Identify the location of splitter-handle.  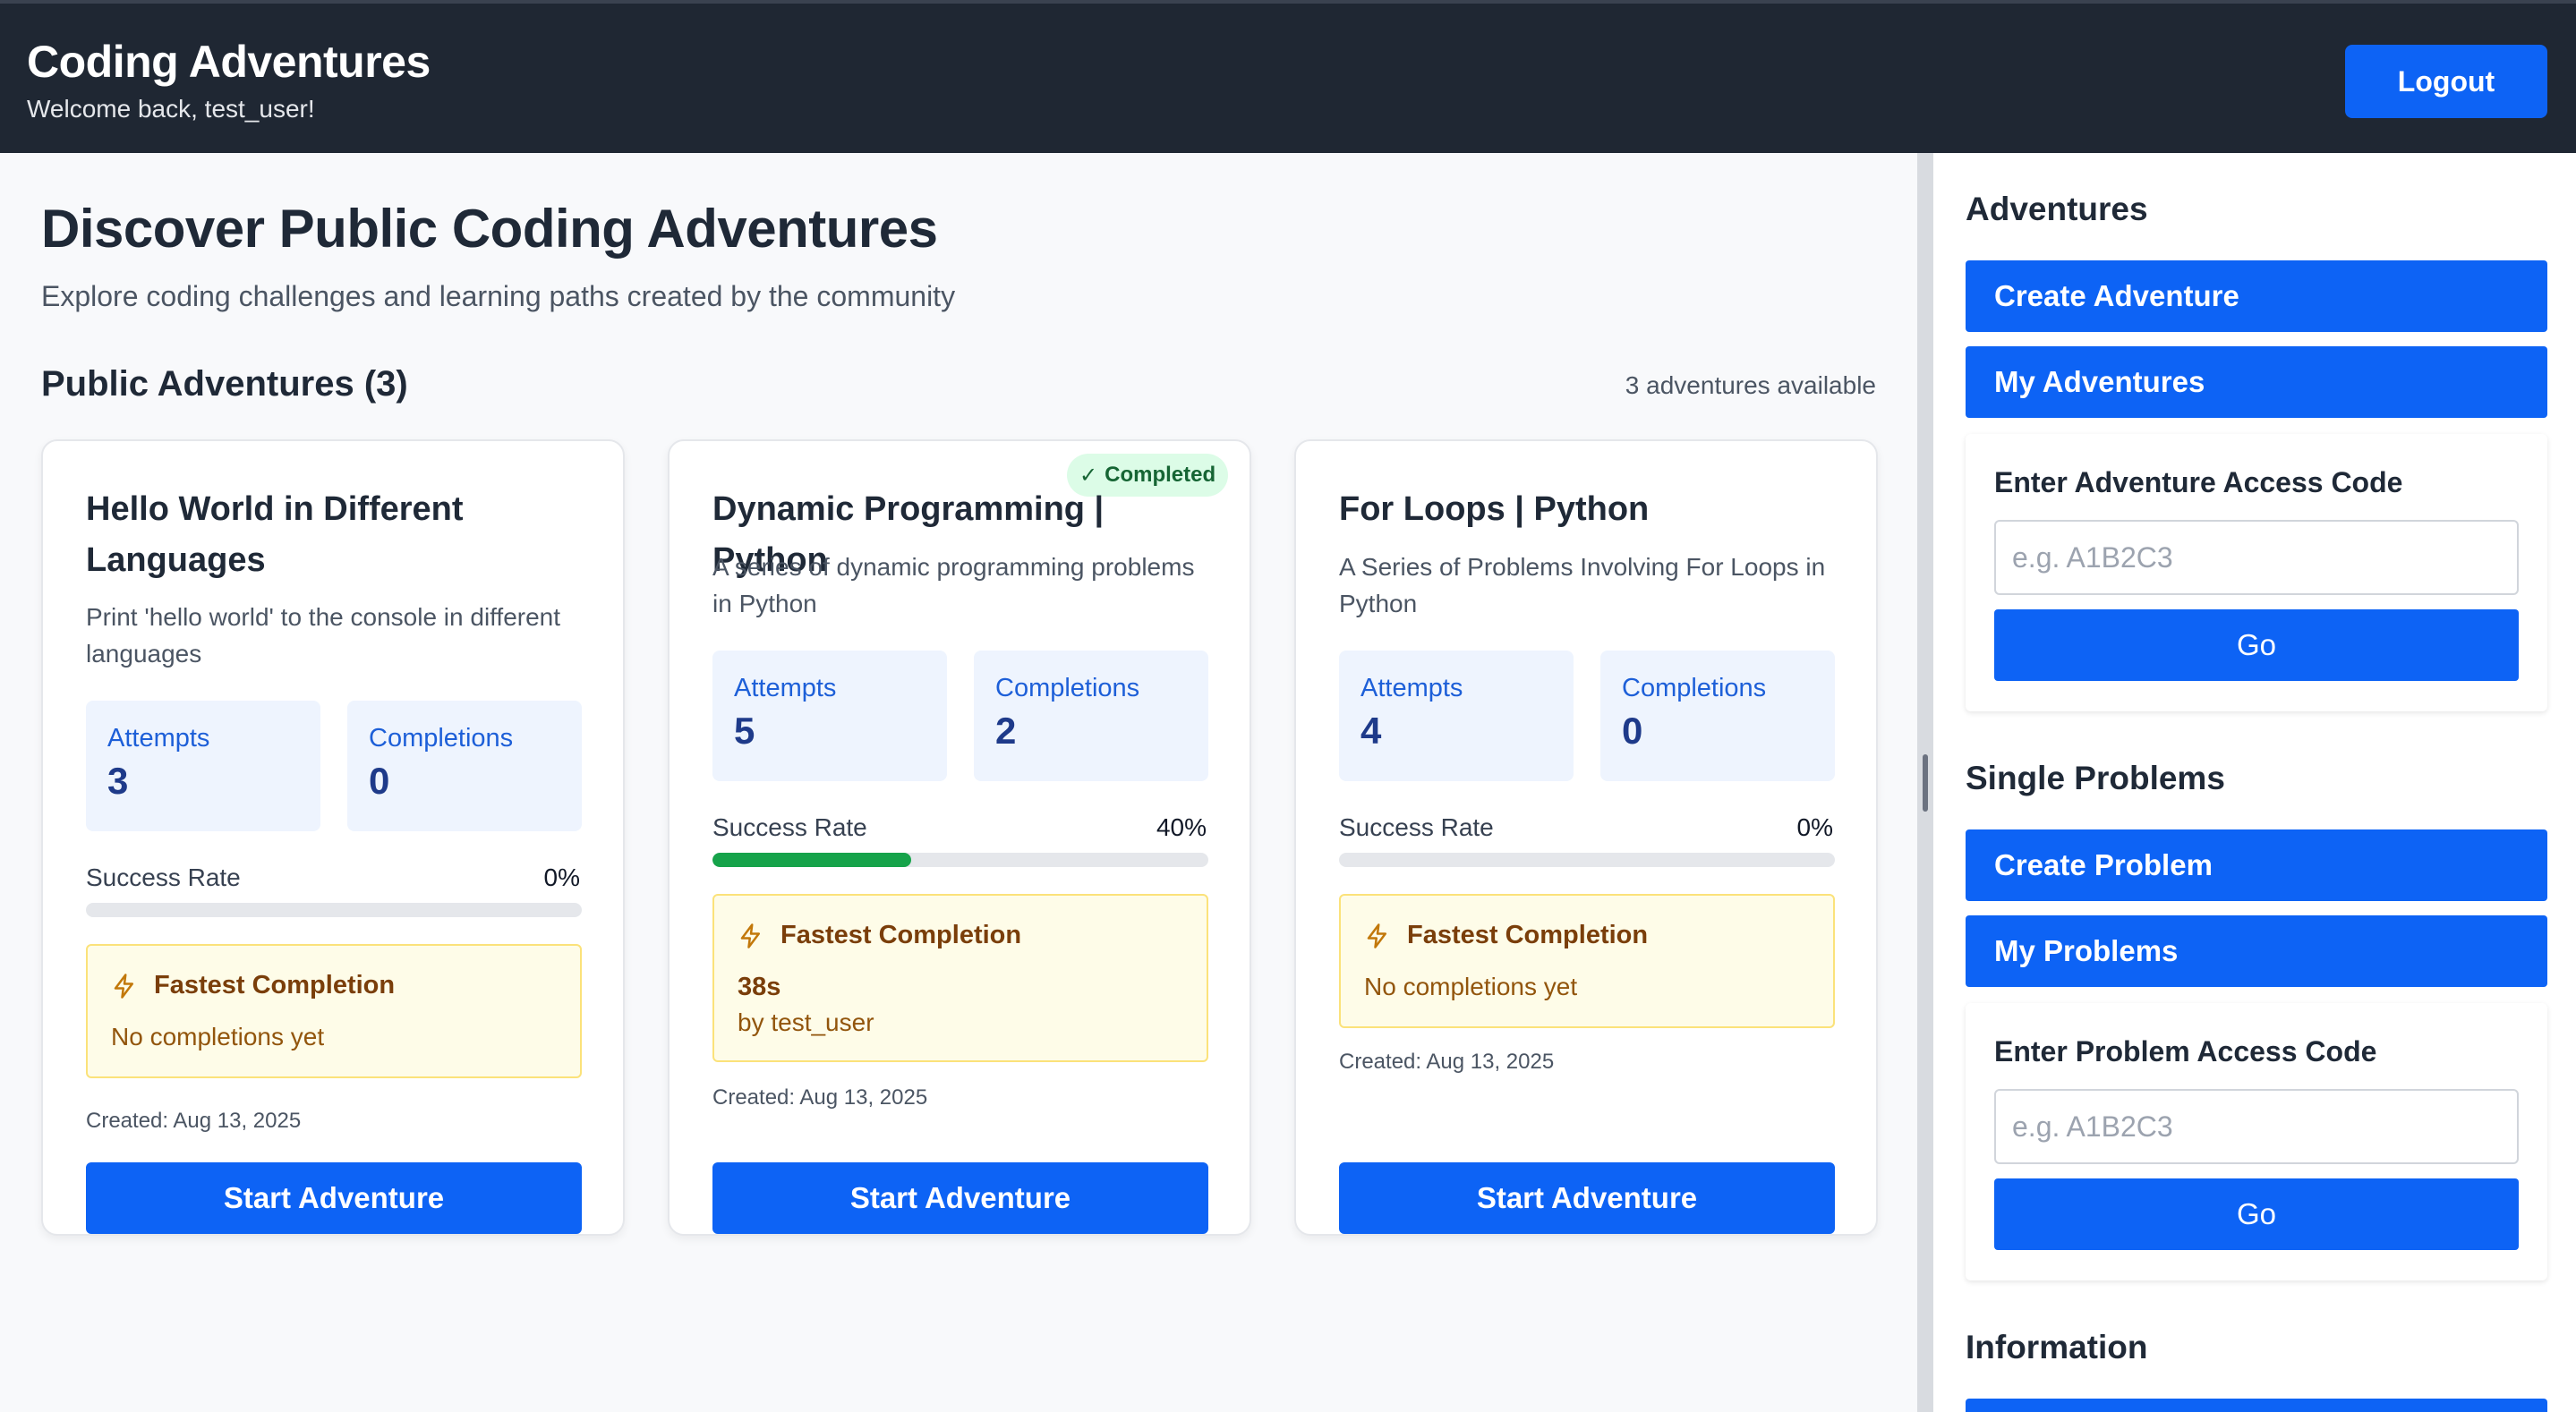
(1925, 783).